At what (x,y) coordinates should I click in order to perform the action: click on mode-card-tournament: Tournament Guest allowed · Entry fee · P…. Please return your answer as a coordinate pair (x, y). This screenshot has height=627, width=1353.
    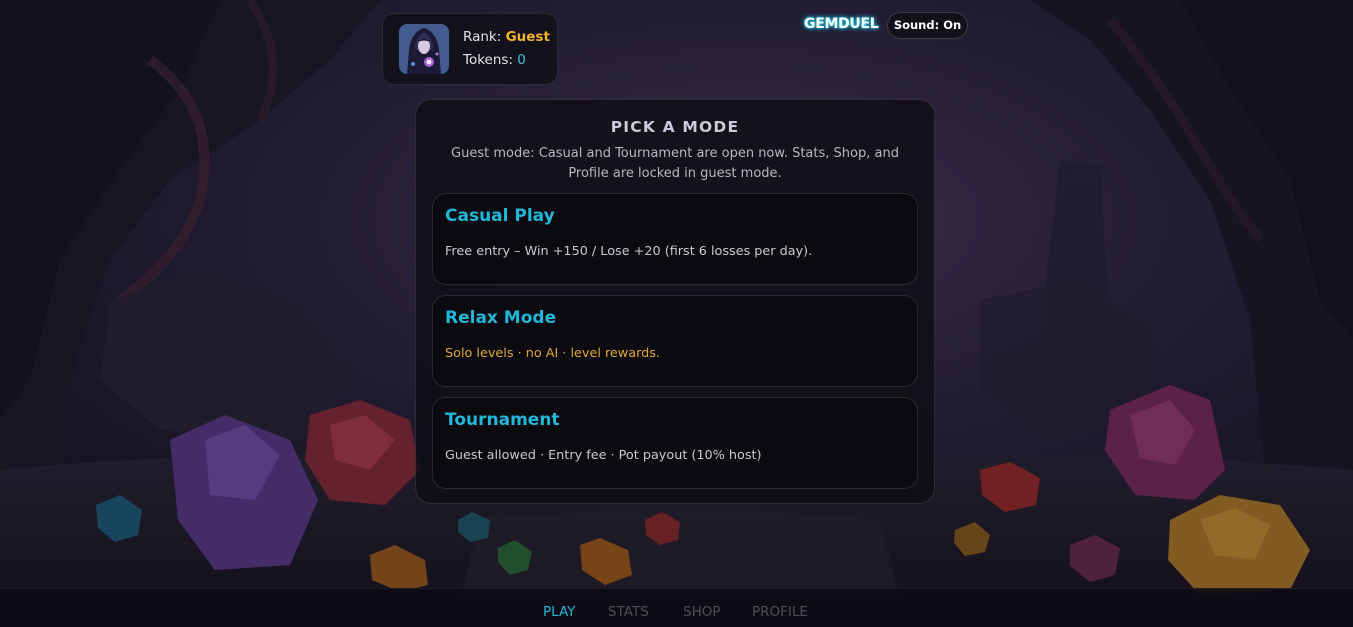
    Looking at the image, I should click on (675, 443).